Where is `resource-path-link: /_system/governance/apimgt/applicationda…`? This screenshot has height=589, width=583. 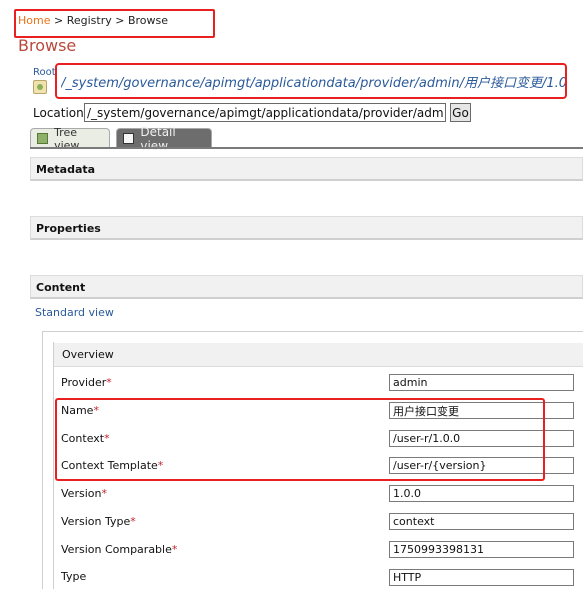 resource-path-link: /_system/governance/apimgt/applicationda… is located at coordinates (313, 81).